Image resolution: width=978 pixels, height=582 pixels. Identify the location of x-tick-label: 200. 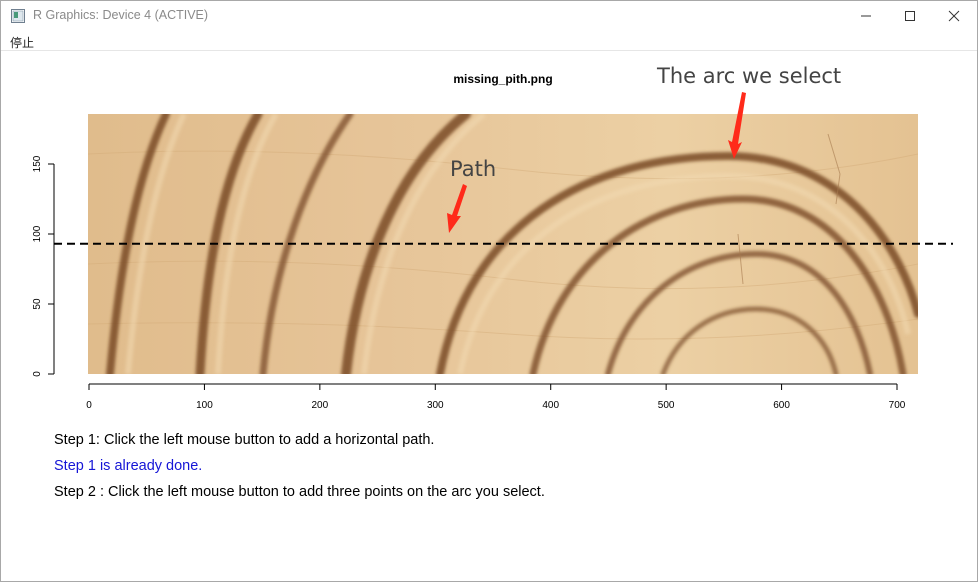
(320, 405).